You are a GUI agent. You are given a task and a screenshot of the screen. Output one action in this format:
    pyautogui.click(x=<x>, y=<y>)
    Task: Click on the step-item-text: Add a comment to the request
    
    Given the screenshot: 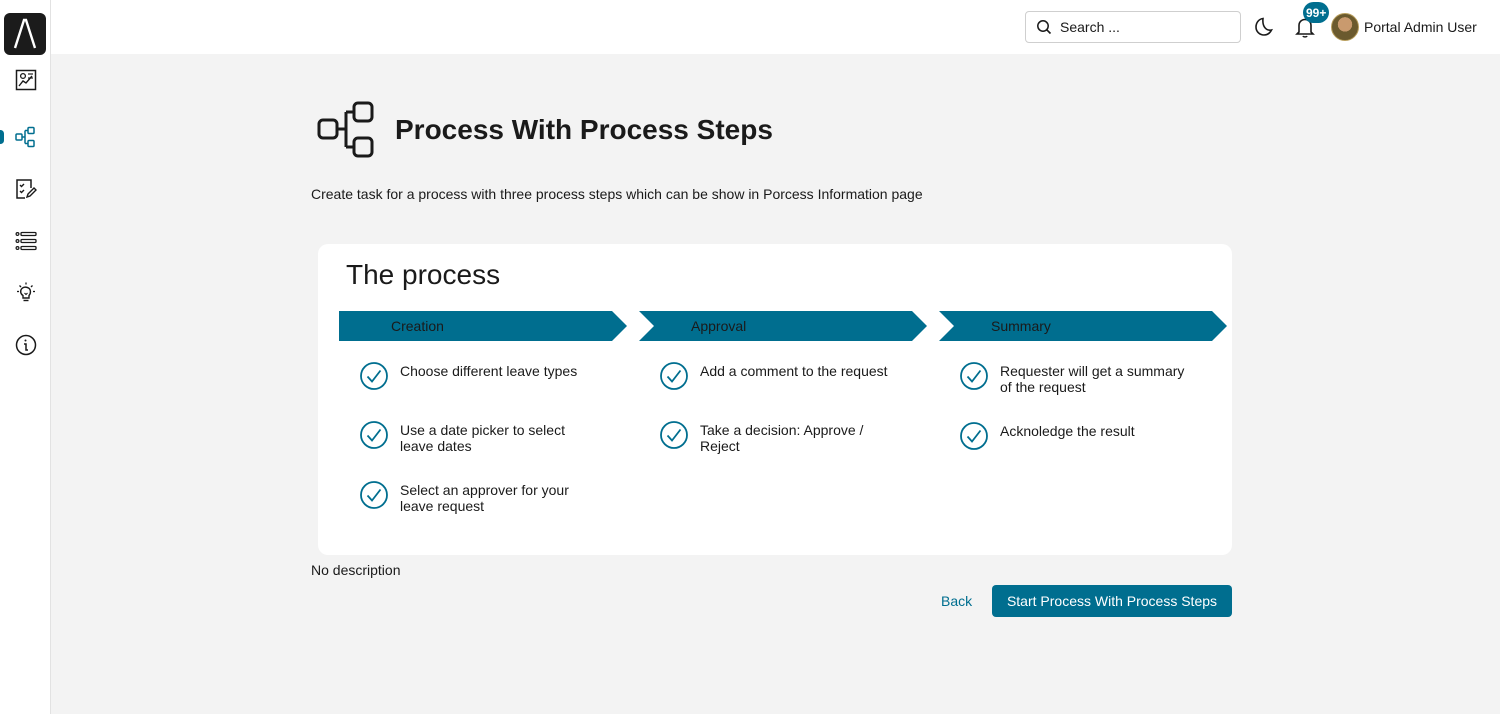 What is the action you would take?
    pyautogui.click(x=794, y=371)
    